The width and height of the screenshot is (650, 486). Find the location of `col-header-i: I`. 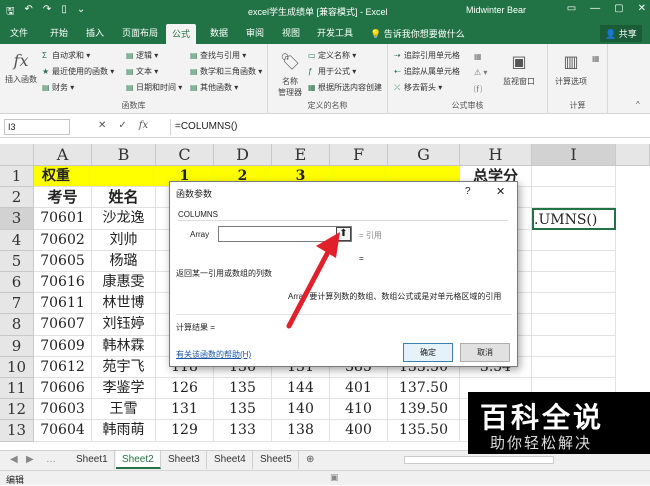

col-header-i: I is located at coordinates (574, 155).